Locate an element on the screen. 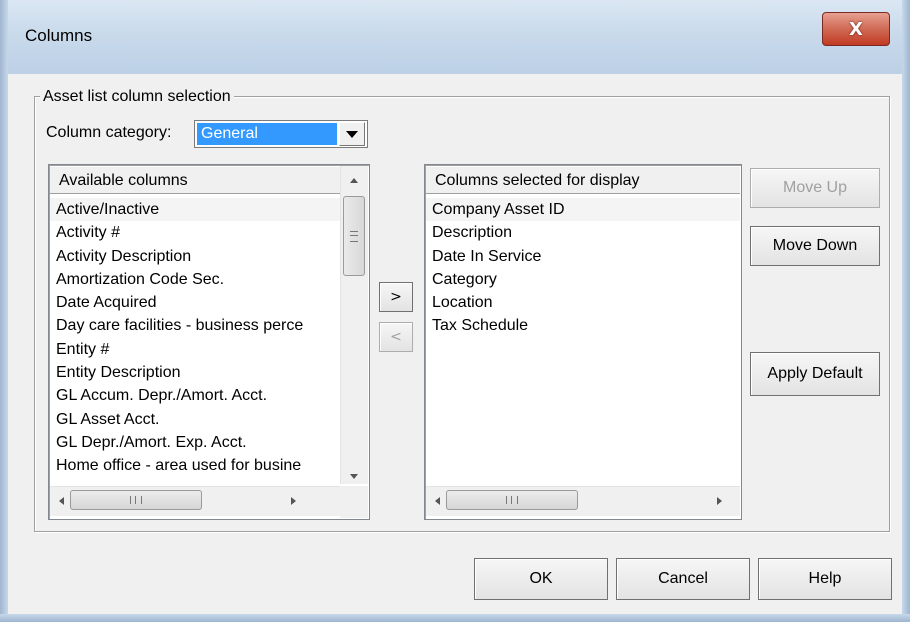  cancel-button: Cancel is located at coordinates (683, 579).